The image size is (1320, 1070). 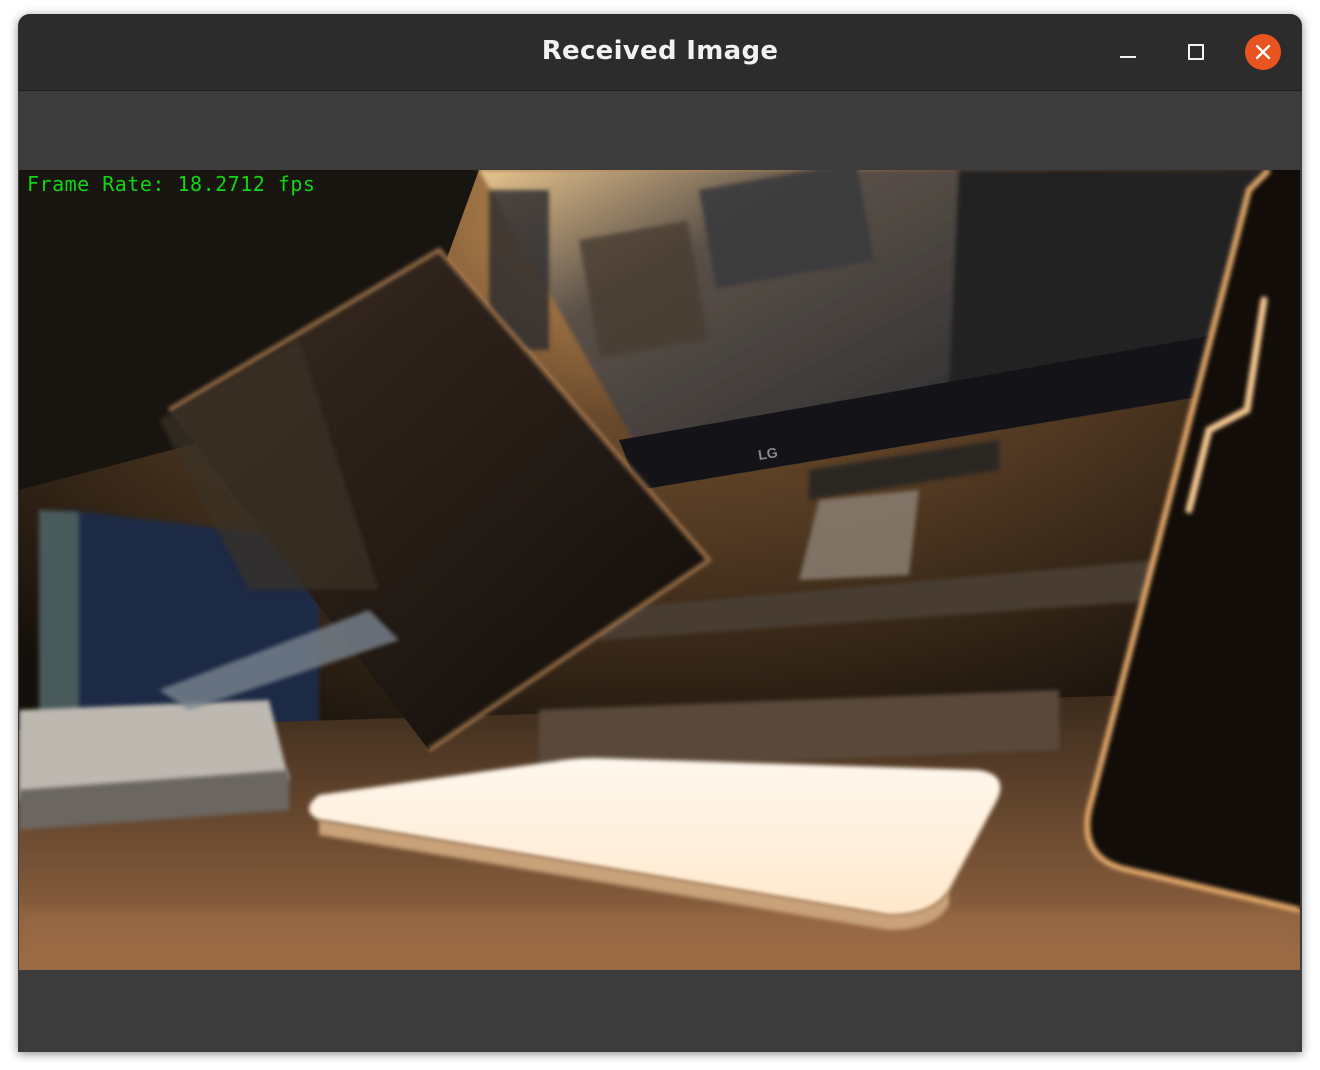 I want to click on close-icon, so click(x=1263, y=52).